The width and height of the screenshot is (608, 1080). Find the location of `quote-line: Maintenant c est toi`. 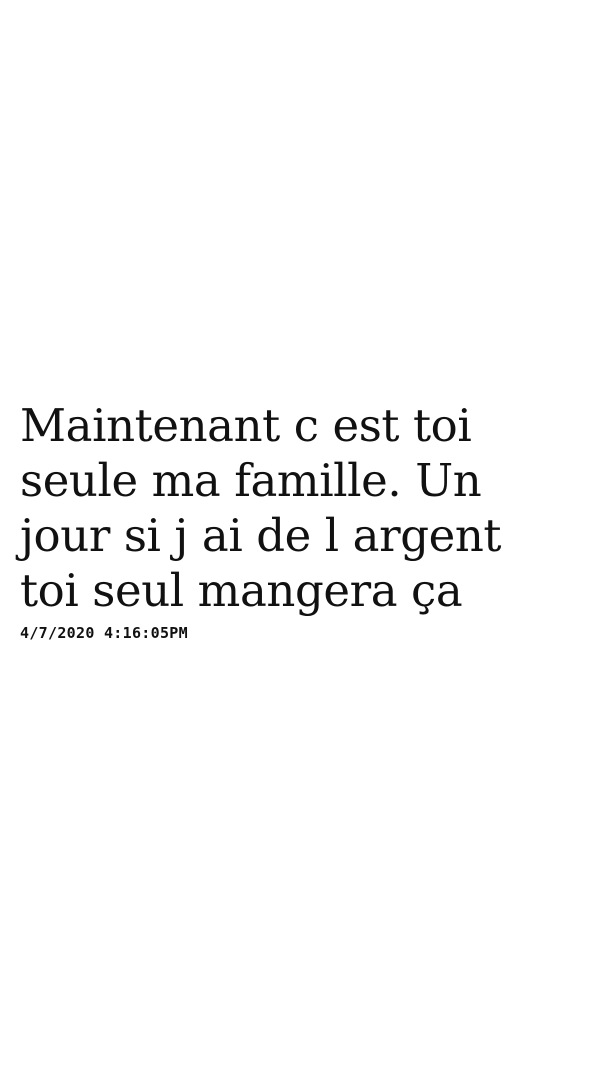

quote-line: Maintenant c est toi is located at coordinates (246, 425).